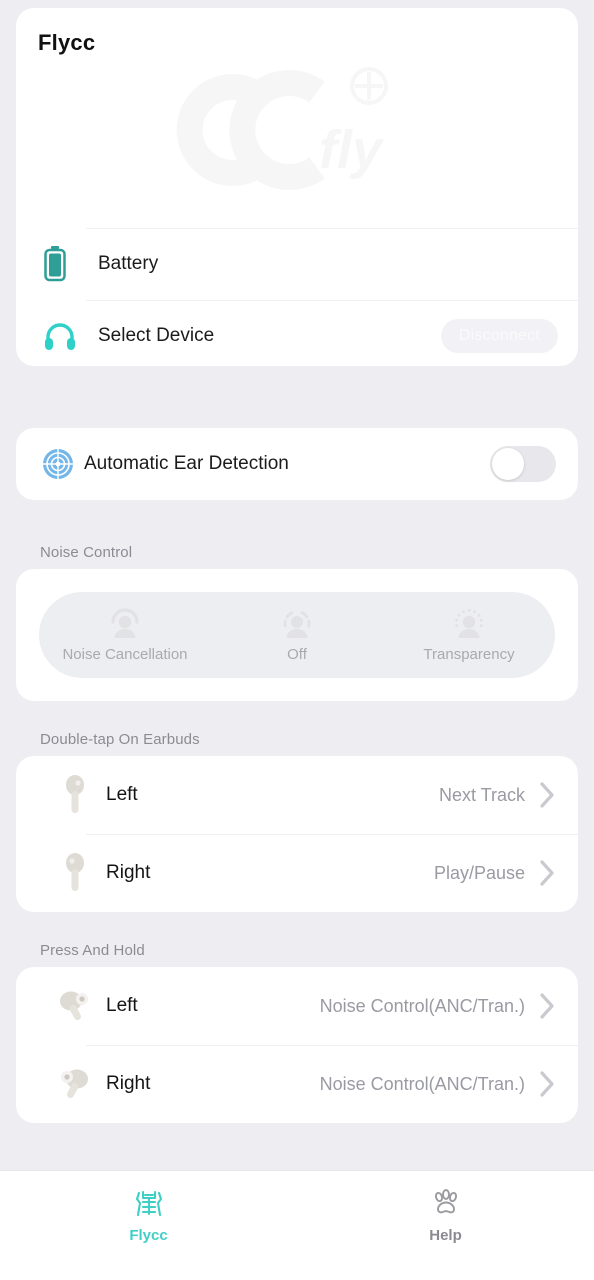  Describe the element at coordinates (297, 1006) in the screenshot. I see `press-hold-row-left: Left Noise Control(ANC/Tran.)` at that location.